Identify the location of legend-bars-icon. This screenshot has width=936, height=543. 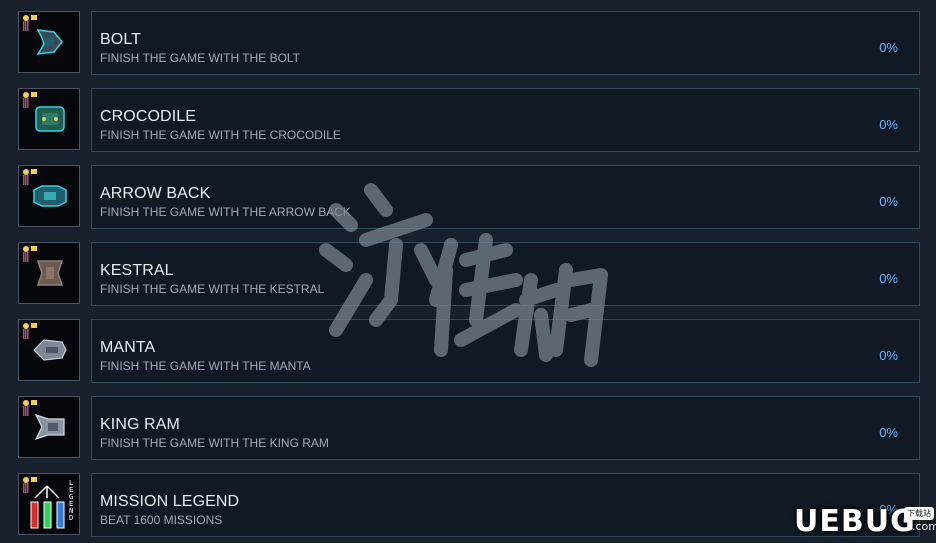
(47, 507).